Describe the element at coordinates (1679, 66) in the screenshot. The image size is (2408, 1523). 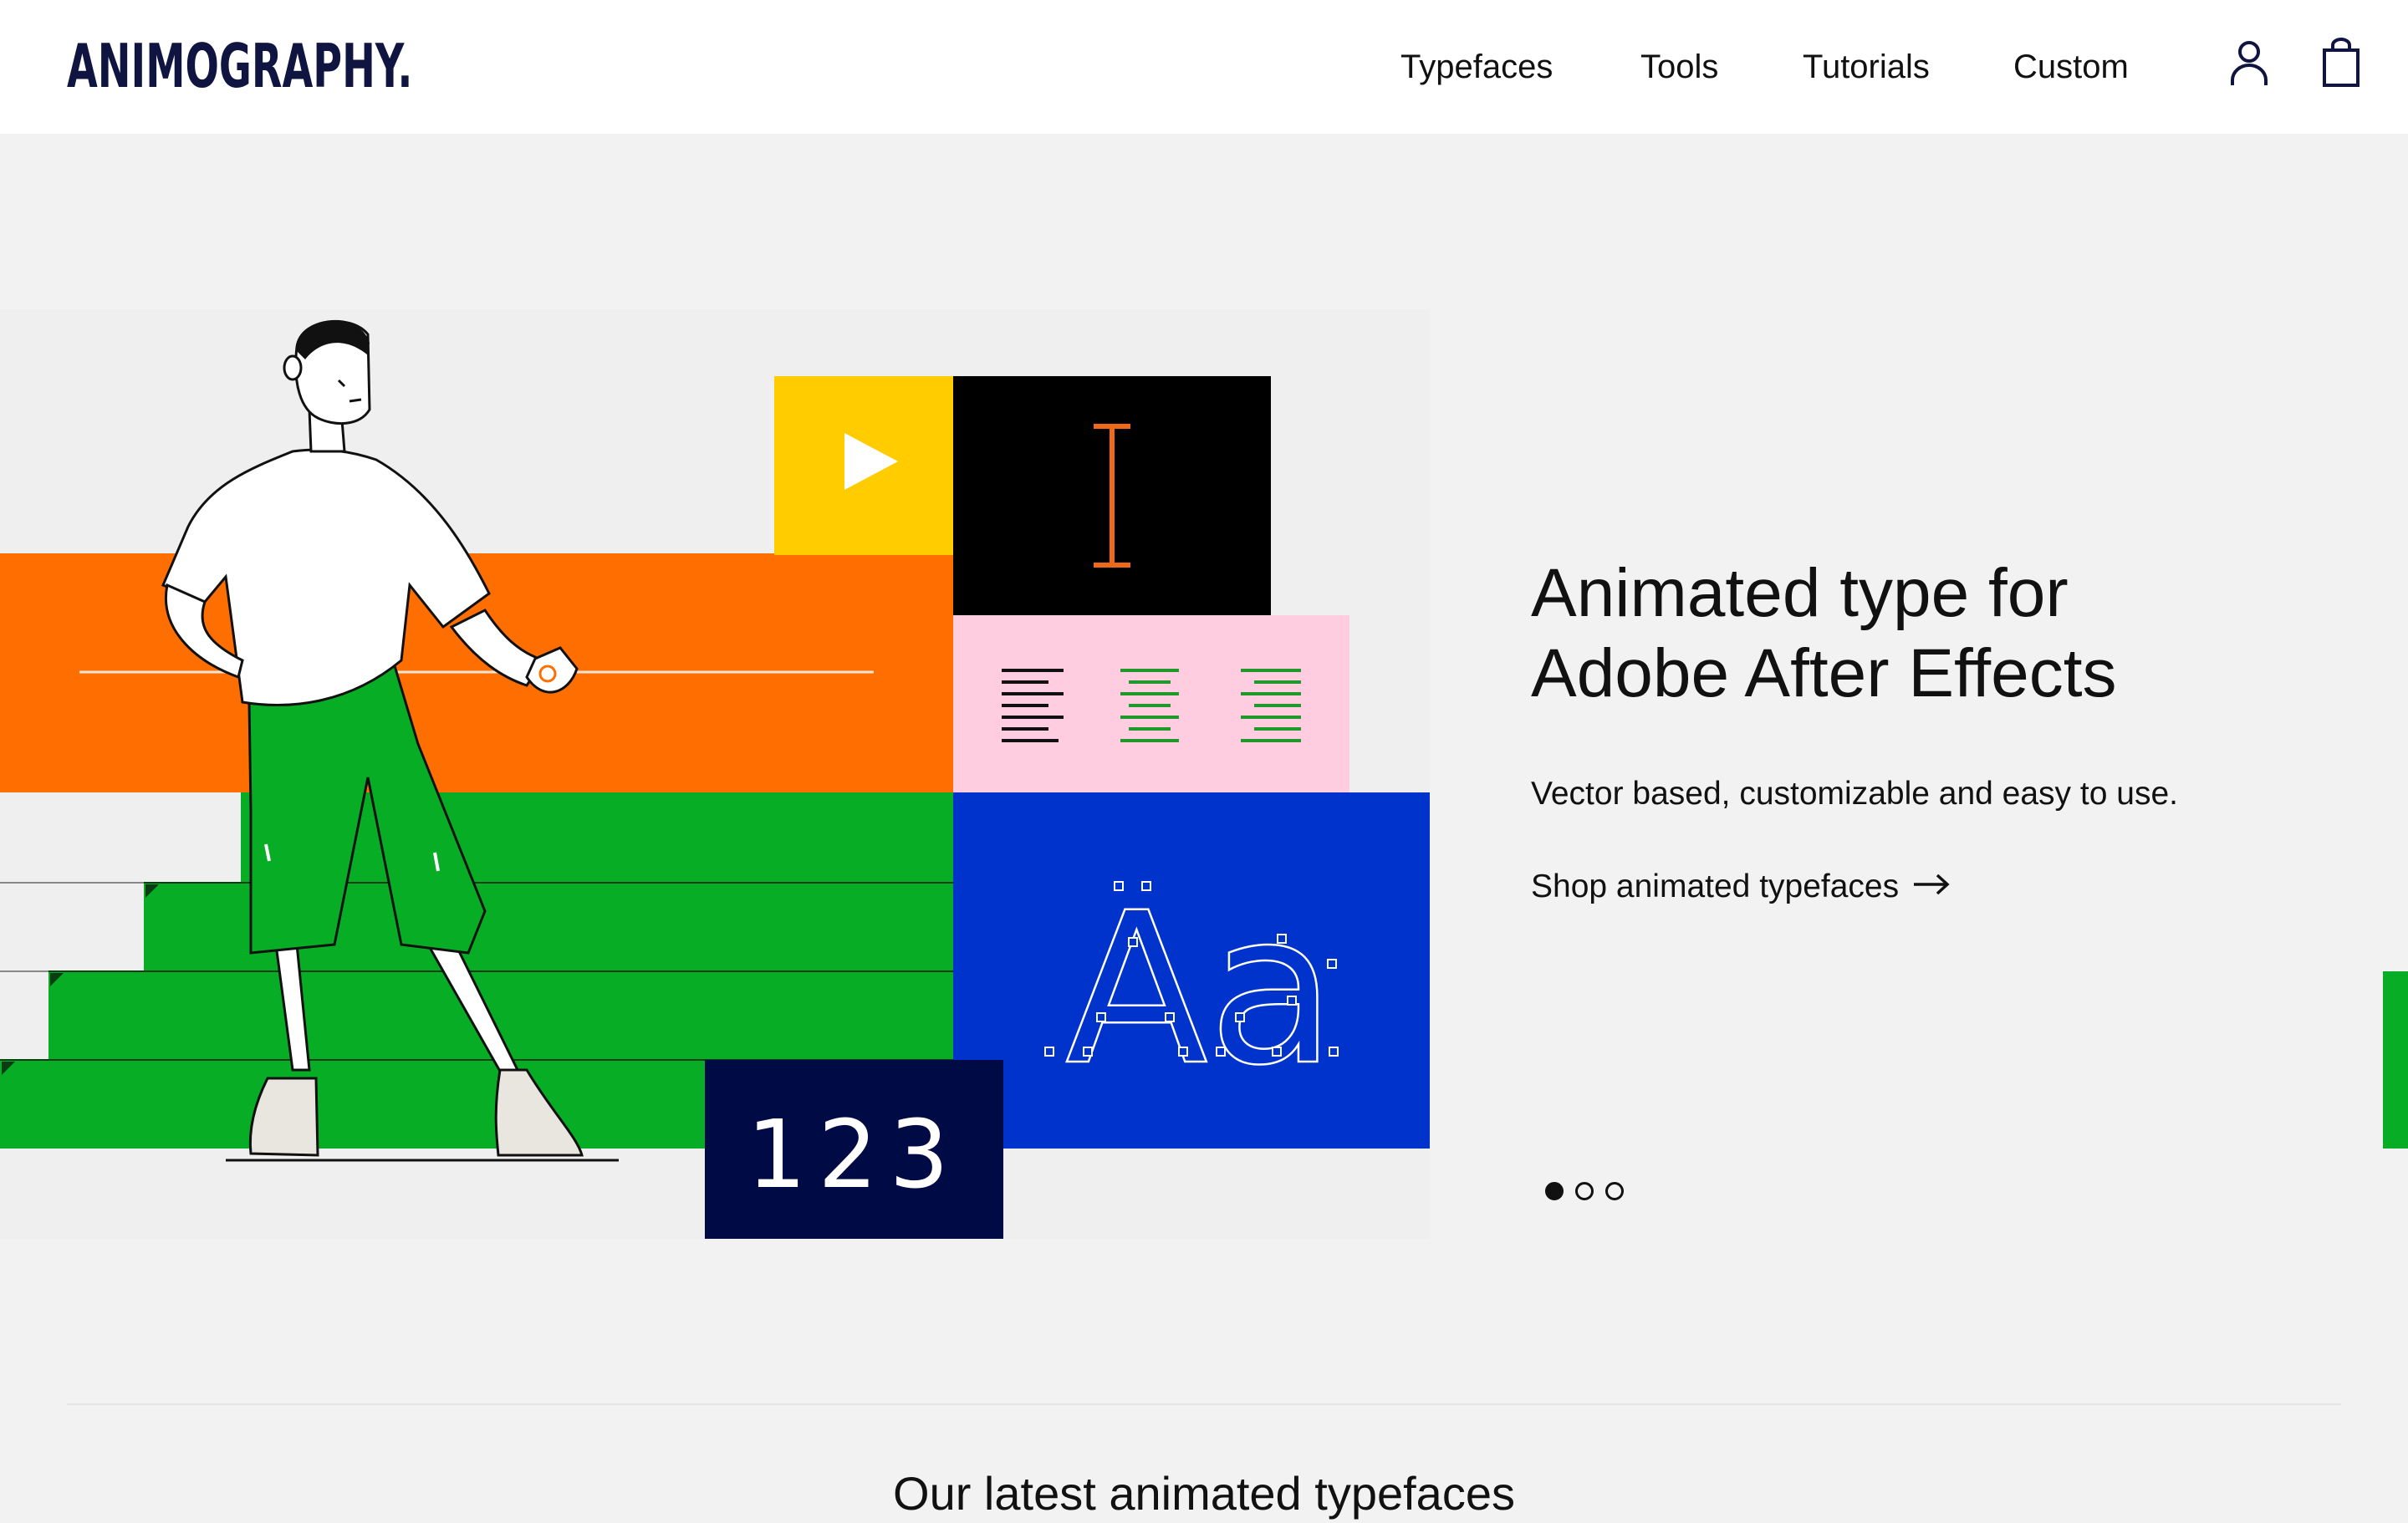
I see `nav-tools: Tools` at that location.